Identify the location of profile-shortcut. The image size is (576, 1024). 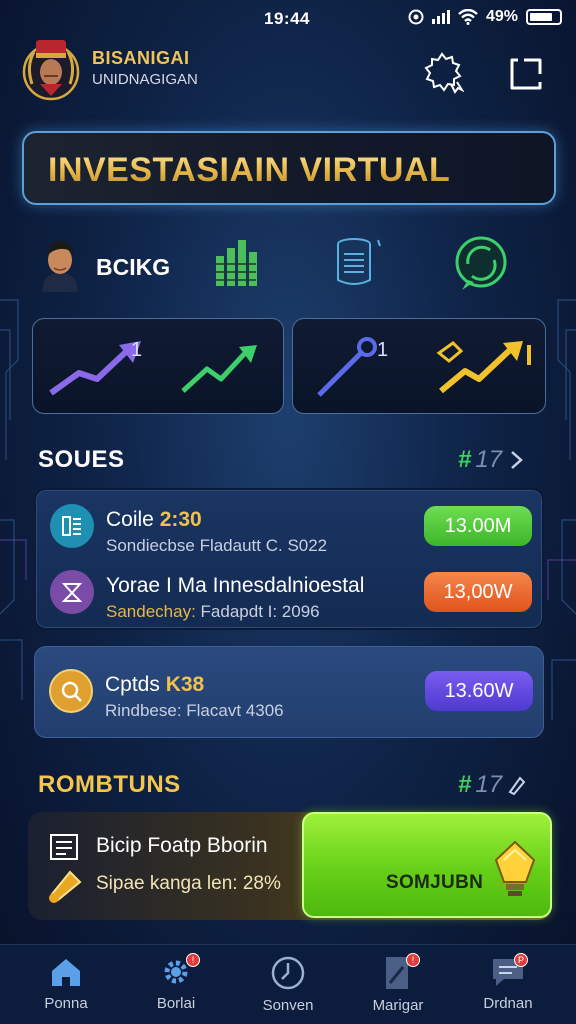
(60, 263).